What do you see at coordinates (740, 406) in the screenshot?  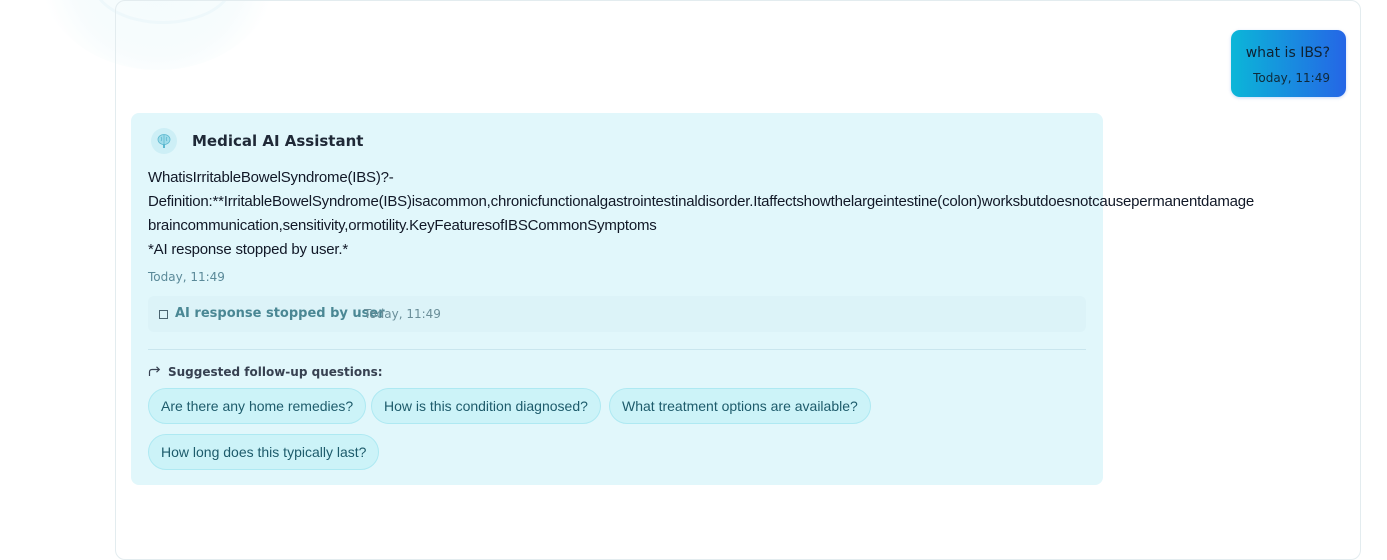 I see `followup-chip-treatment: What treatment options are available?` at bounding box center [740, 406].